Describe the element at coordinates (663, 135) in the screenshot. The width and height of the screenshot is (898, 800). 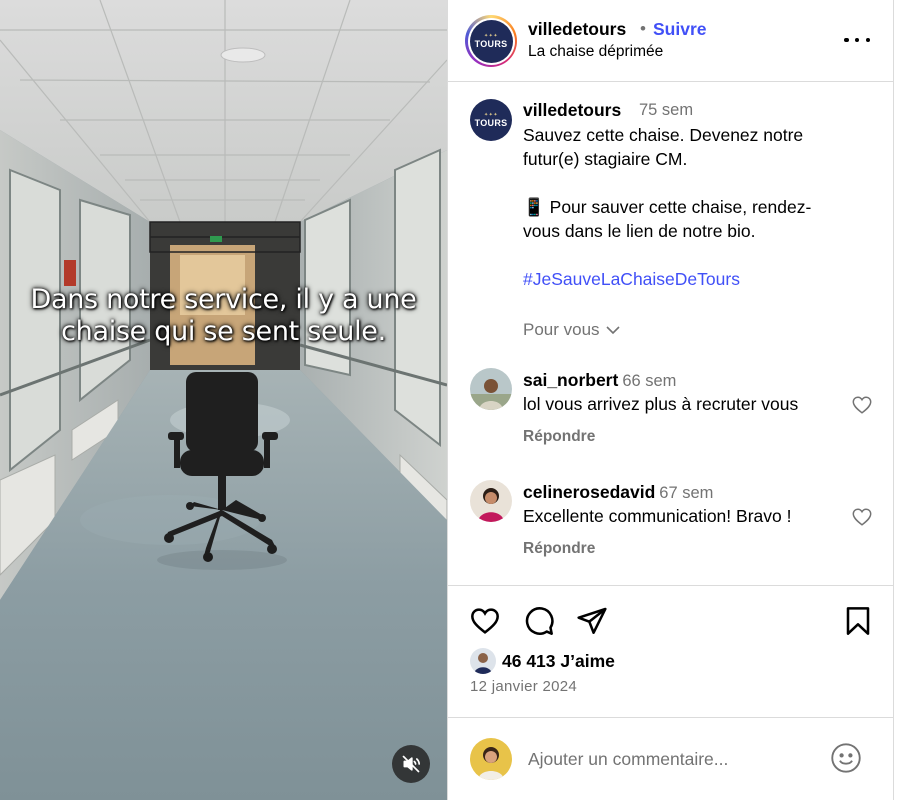
I see `caption-line: Sauvez cette chaise. Devenez notre` at that location.